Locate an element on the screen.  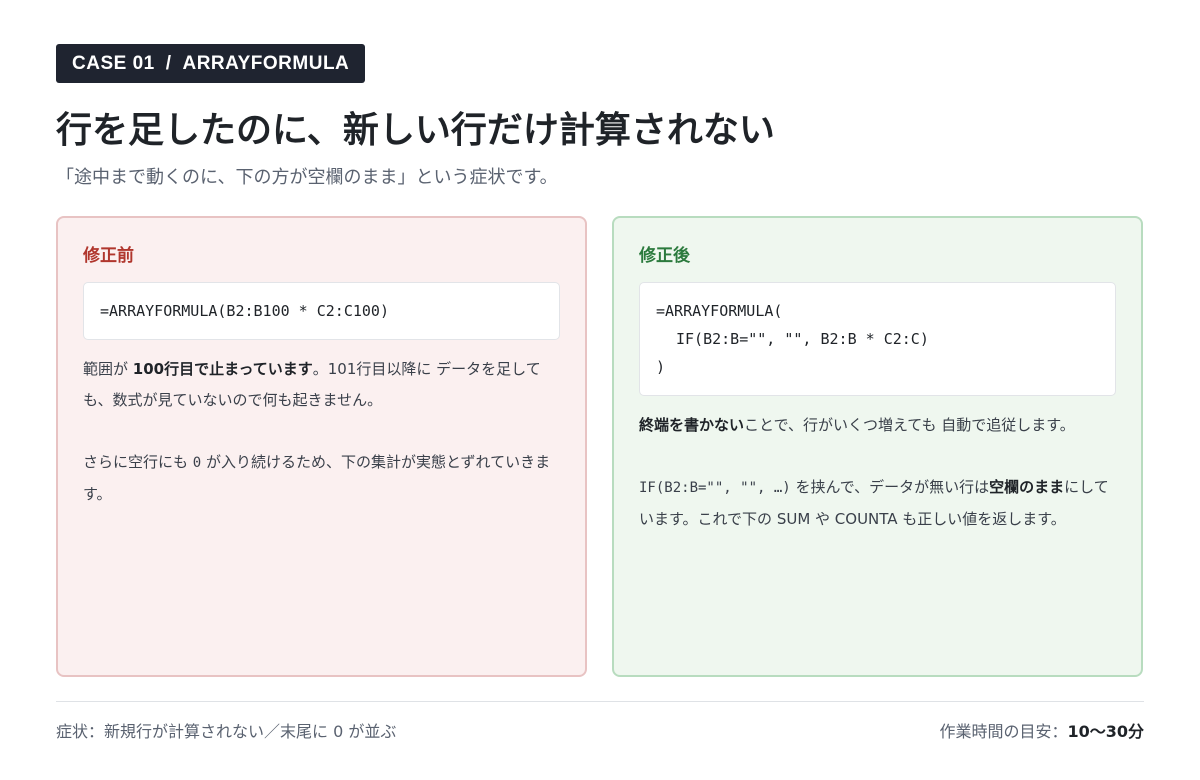
emphasis: 100行目で止まっています is located at coordinates (222, 369).